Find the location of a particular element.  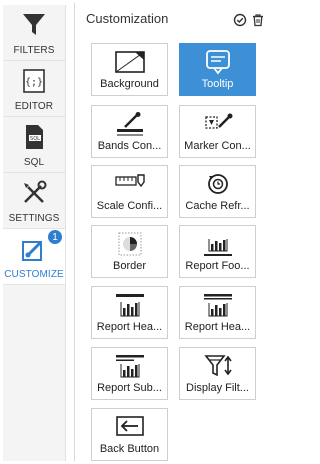

tools-icon is located at coordinates (35, 191).